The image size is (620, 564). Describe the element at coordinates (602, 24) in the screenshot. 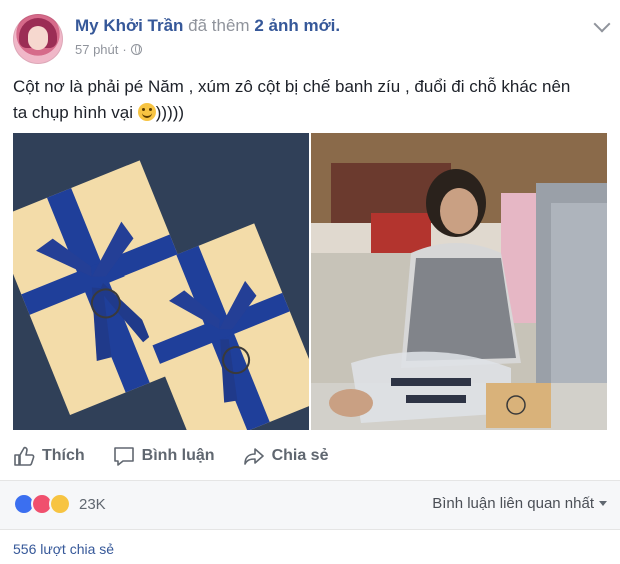

I see `chevron-down-icon` at that location.